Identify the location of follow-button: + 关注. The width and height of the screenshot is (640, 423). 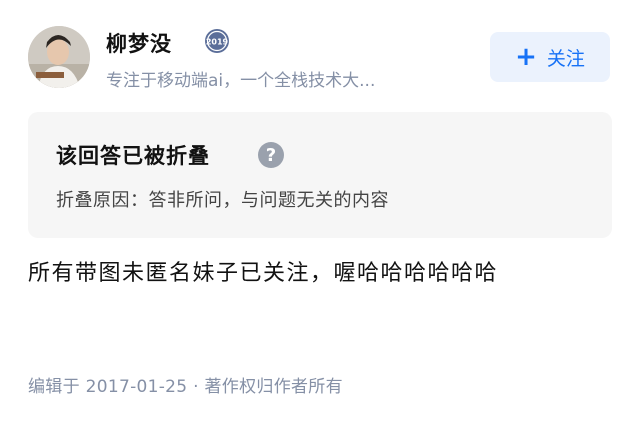
(550, 57).